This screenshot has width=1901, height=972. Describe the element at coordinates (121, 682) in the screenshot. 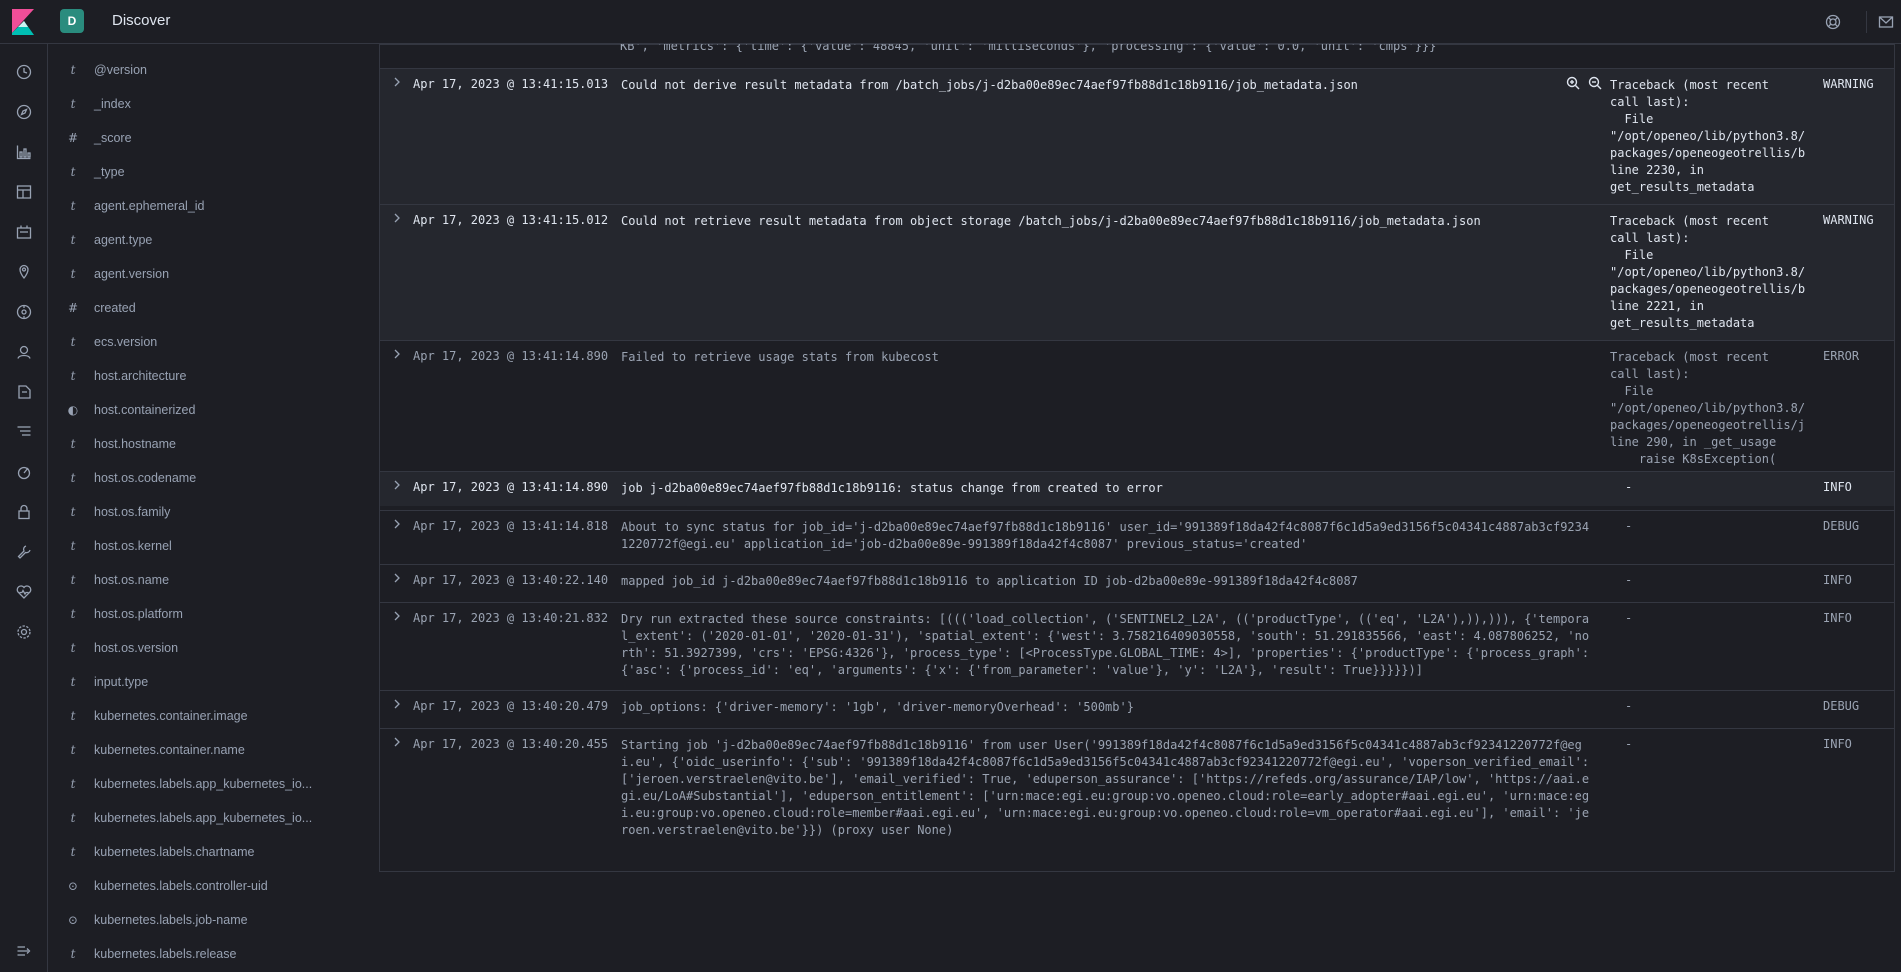

I see `field-name: input.type` at that location.